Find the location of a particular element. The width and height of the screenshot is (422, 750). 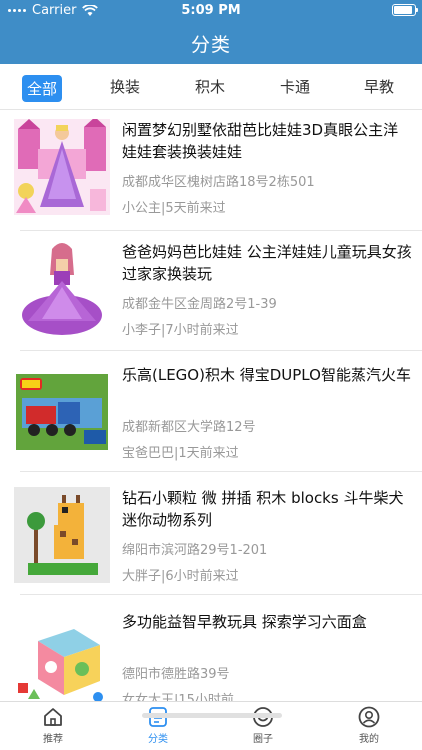

tabbar-item-category: 分类 is located at coordinates (158, 725).